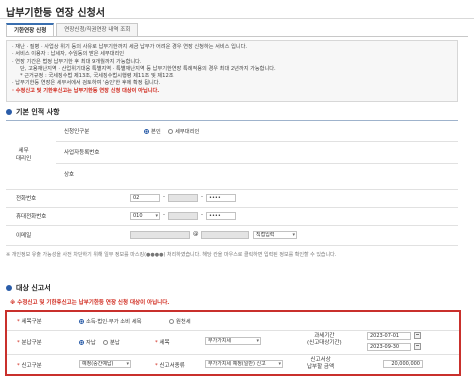  What do you see at coordinates (183, 131) in the screenshot?
I see `applicant-radio-proxy: 세무대리인` at bounding box center [183, 131].